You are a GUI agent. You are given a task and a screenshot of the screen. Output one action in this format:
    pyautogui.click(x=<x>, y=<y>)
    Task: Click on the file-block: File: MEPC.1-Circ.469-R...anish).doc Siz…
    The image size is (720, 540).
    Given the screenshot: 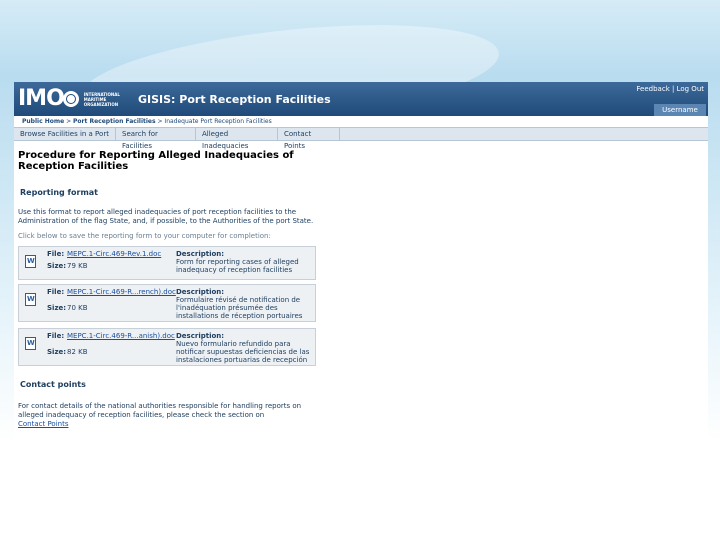 What is the action you would take?
    pyautogui.click(x=167, y=347)
    